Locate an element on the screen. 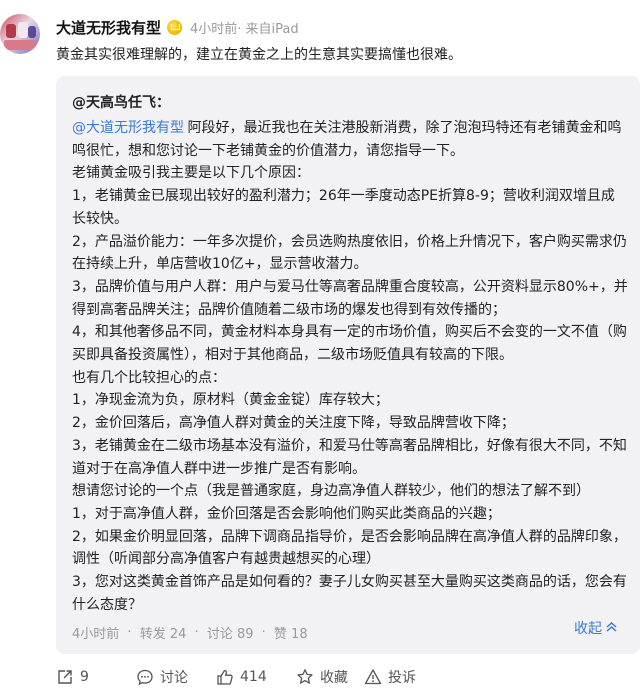  like-count: 414 is located at coordinates (253, 677).